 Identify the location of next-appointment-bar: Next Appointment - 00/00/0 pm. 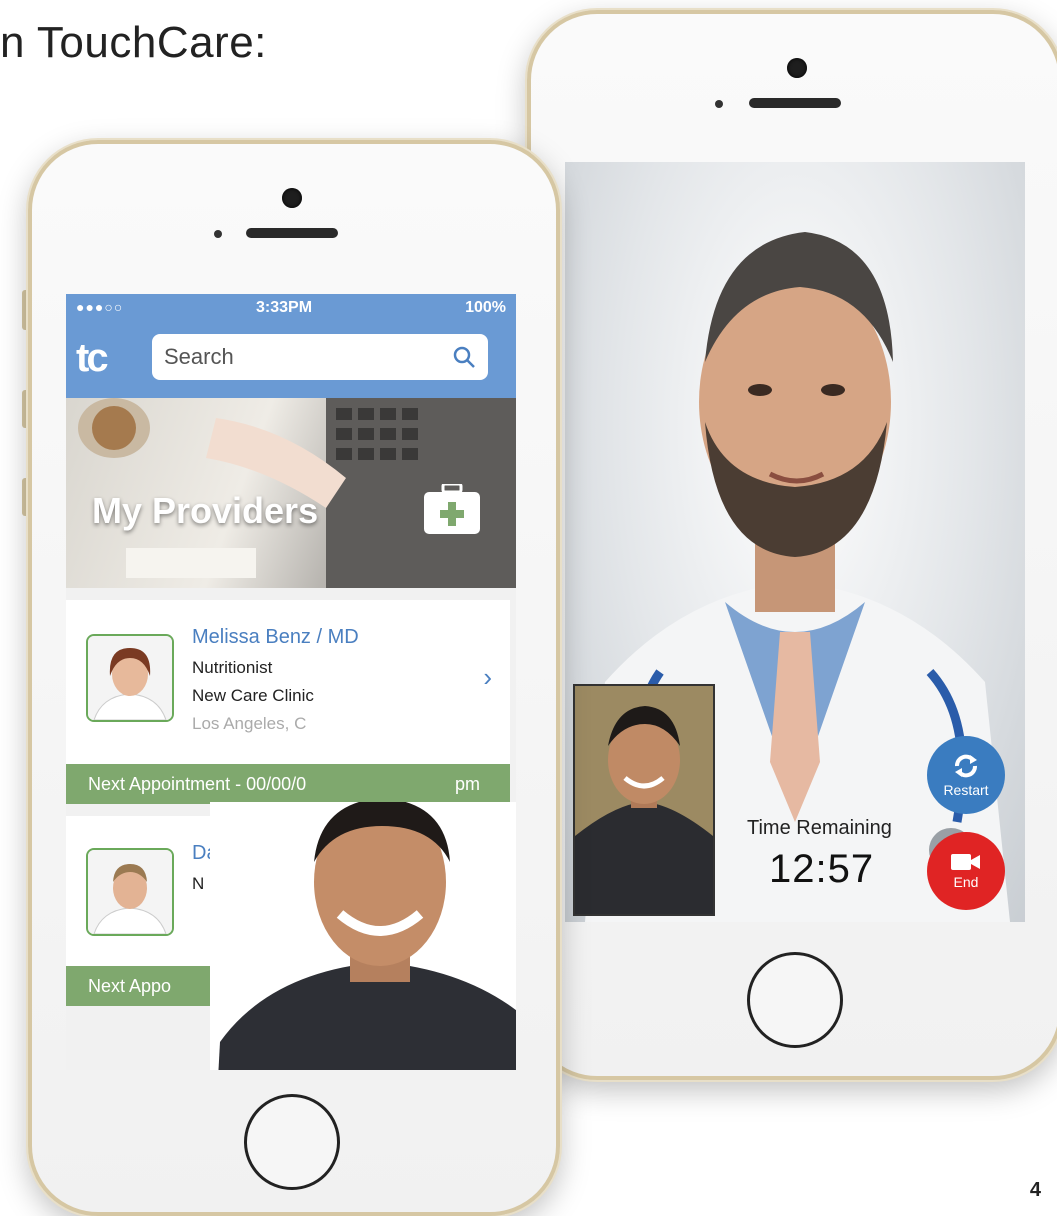
(288, 784).